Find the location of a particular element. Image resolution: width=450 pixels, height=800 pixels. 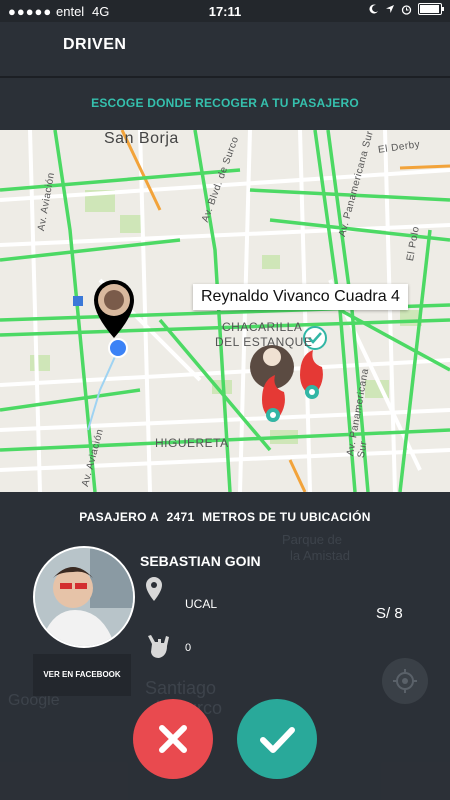

accept-button is located at coordinates (277, 739).